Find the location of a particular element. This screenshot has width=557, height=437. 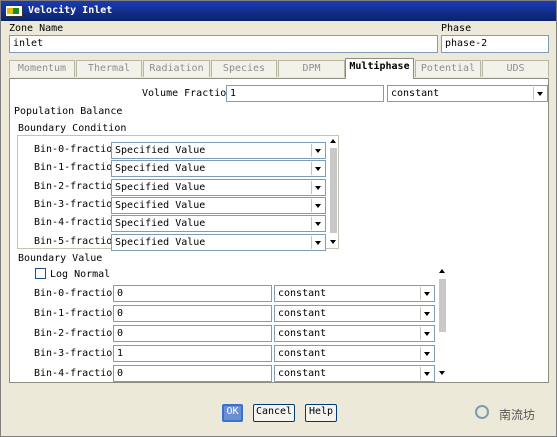

ok-button: OK is located at coordinates (232, 413).